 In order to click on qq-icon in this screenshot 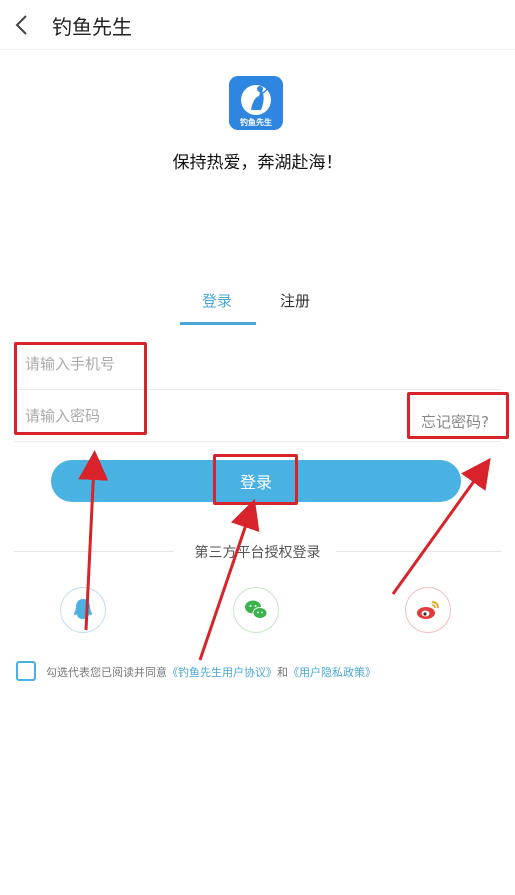, I will do `click(83, 609)`.